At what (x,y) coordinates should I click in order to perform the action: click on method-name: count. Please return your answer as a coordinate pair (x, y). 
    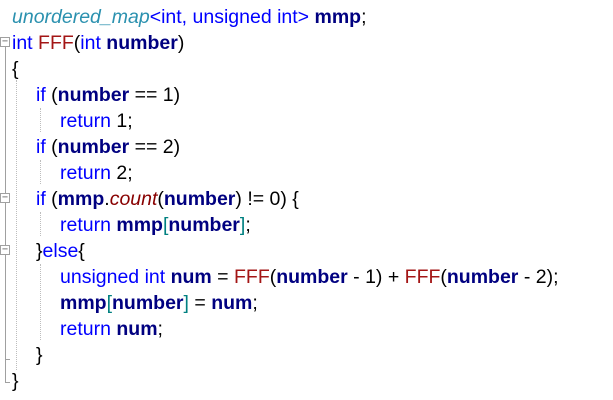
    Looking at the image, I should click on (133, 199).